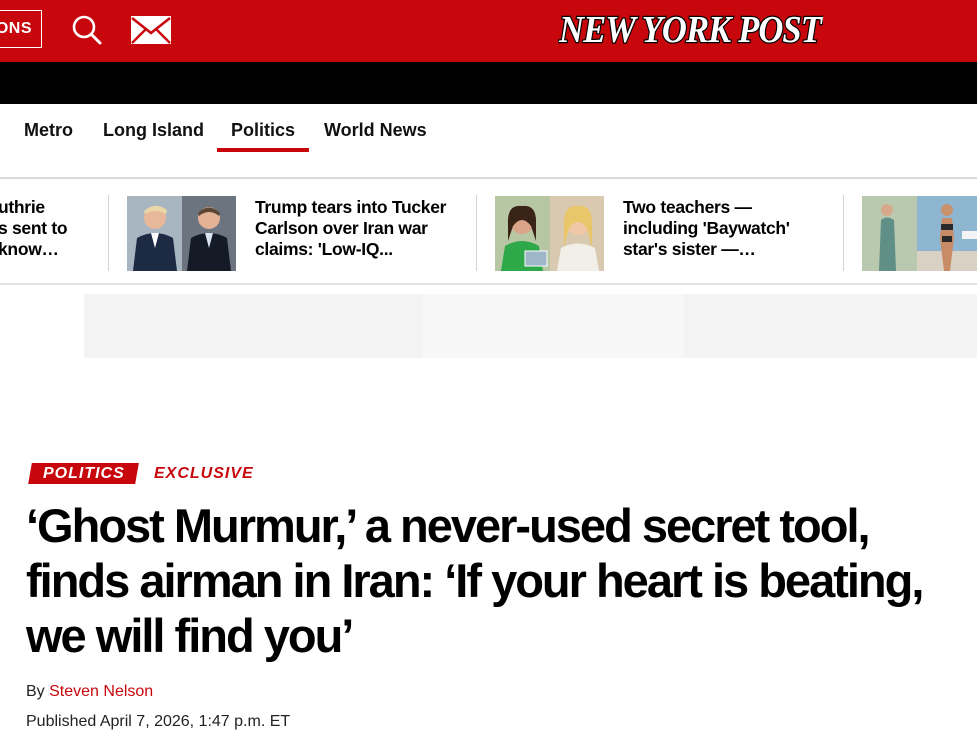 The width and height of the screenshot is (977, 739). What do you see at coordinates (151, 30) in the screenshot?
I see `mail-icon` at bounding box center [151, 30].